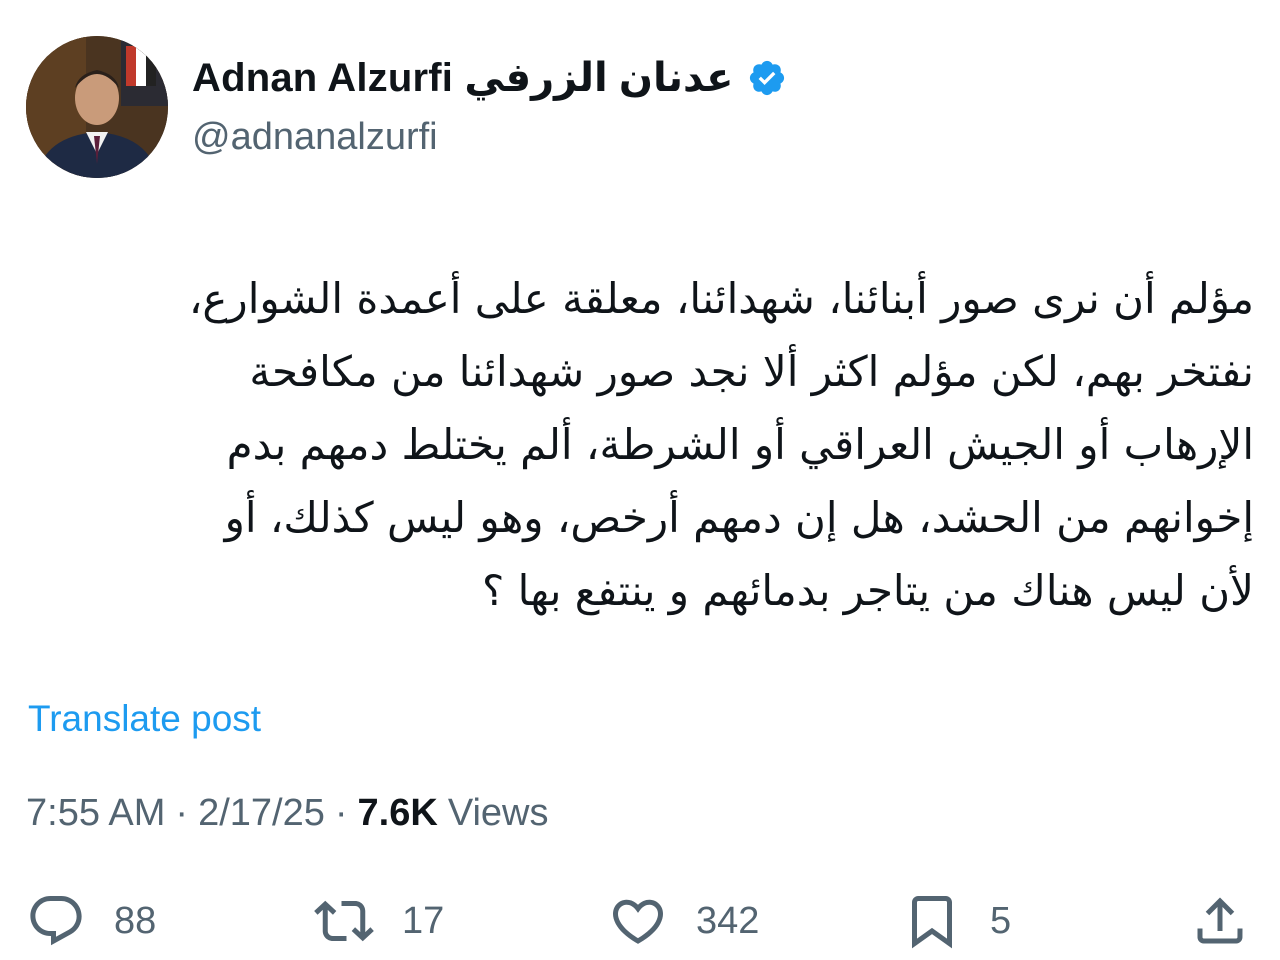 This screenshot has width=1280, height=960. I want to click on avatar-photo, so click(97, 107).